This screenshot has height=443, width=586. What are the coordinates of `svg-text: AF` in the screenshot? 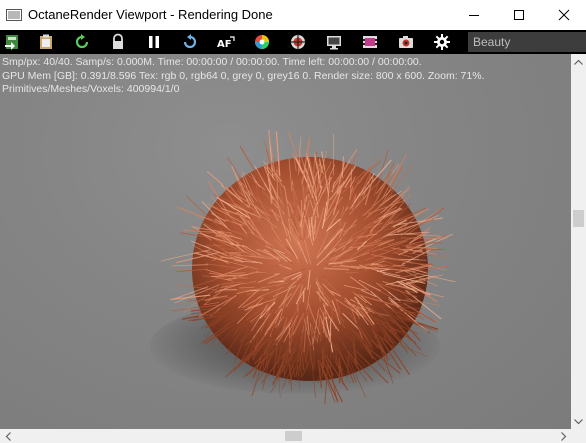 It's located at (224, 44).